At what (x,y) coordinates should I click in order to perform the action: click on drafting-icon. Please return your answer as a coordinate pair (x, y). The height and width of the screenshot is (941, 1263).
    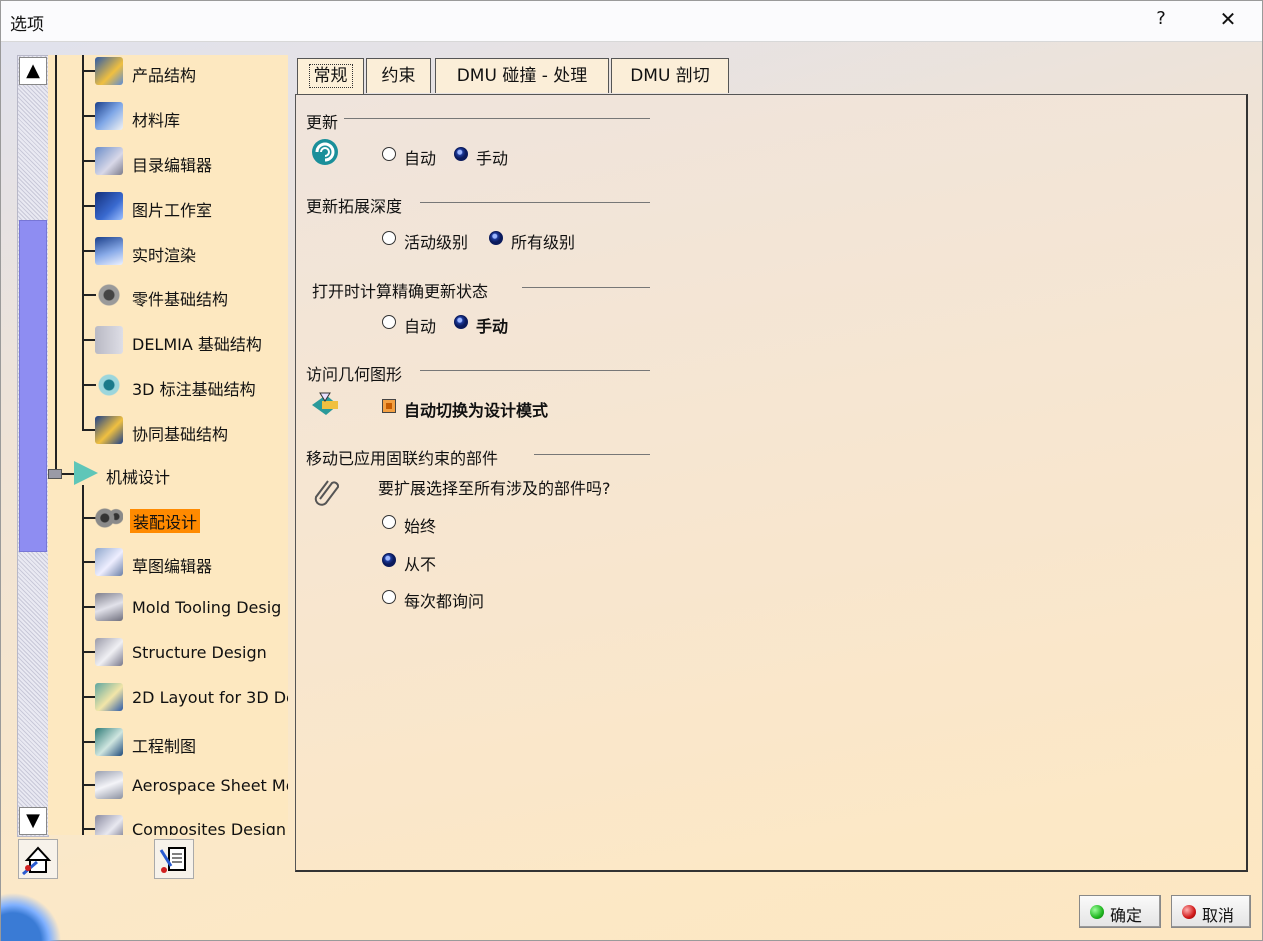
    Looking at the image, I should click on (109, 742).